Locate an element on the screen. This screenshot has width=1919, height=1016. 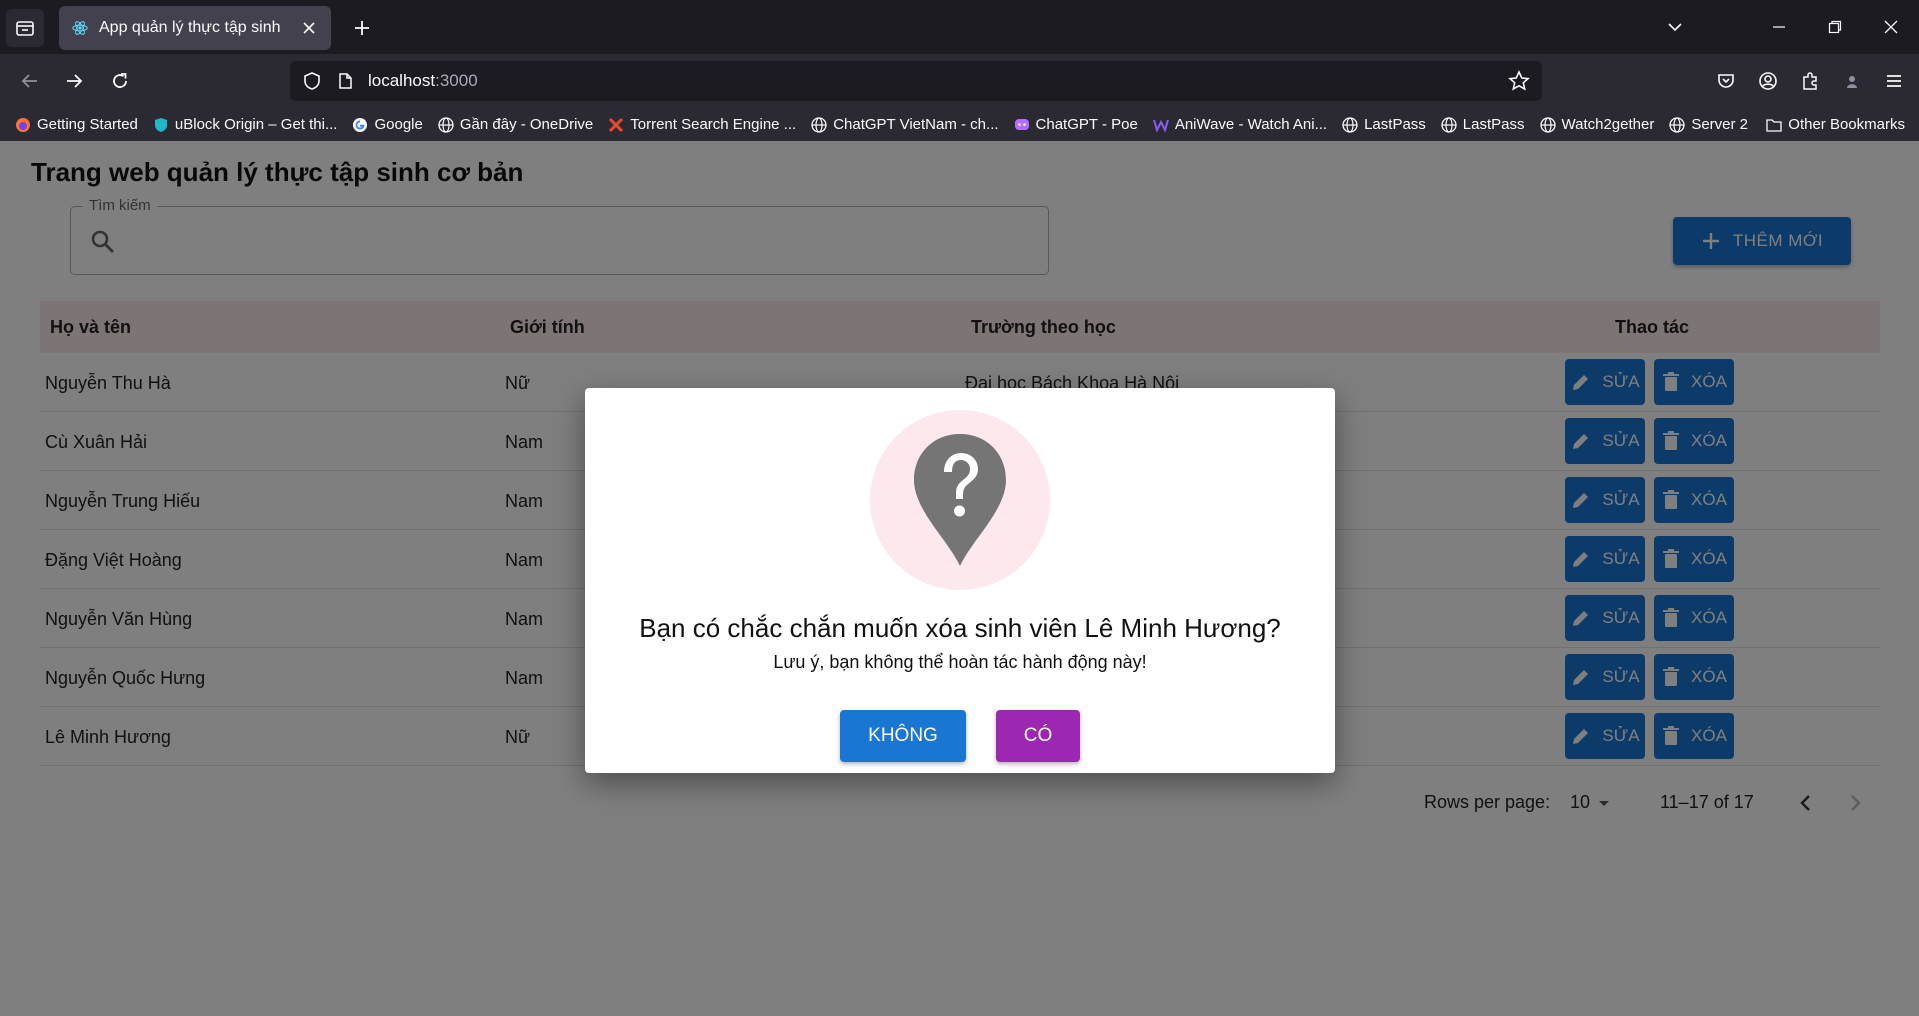
bookmark-label: Getting Started is located at coordinates (87, 124).